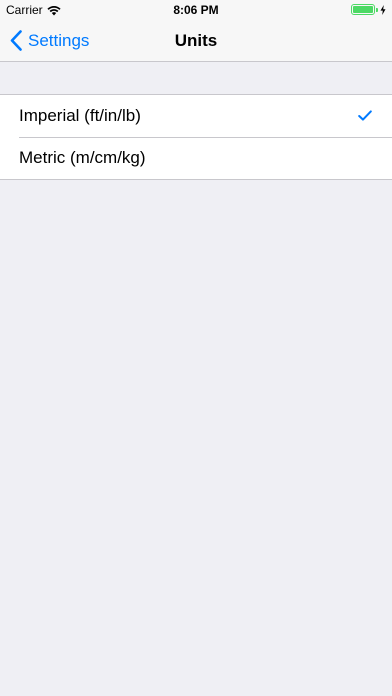 The width and height of the screenshot is (392, 696). I want to click on charging-bolt-icon, so click(383, 9).